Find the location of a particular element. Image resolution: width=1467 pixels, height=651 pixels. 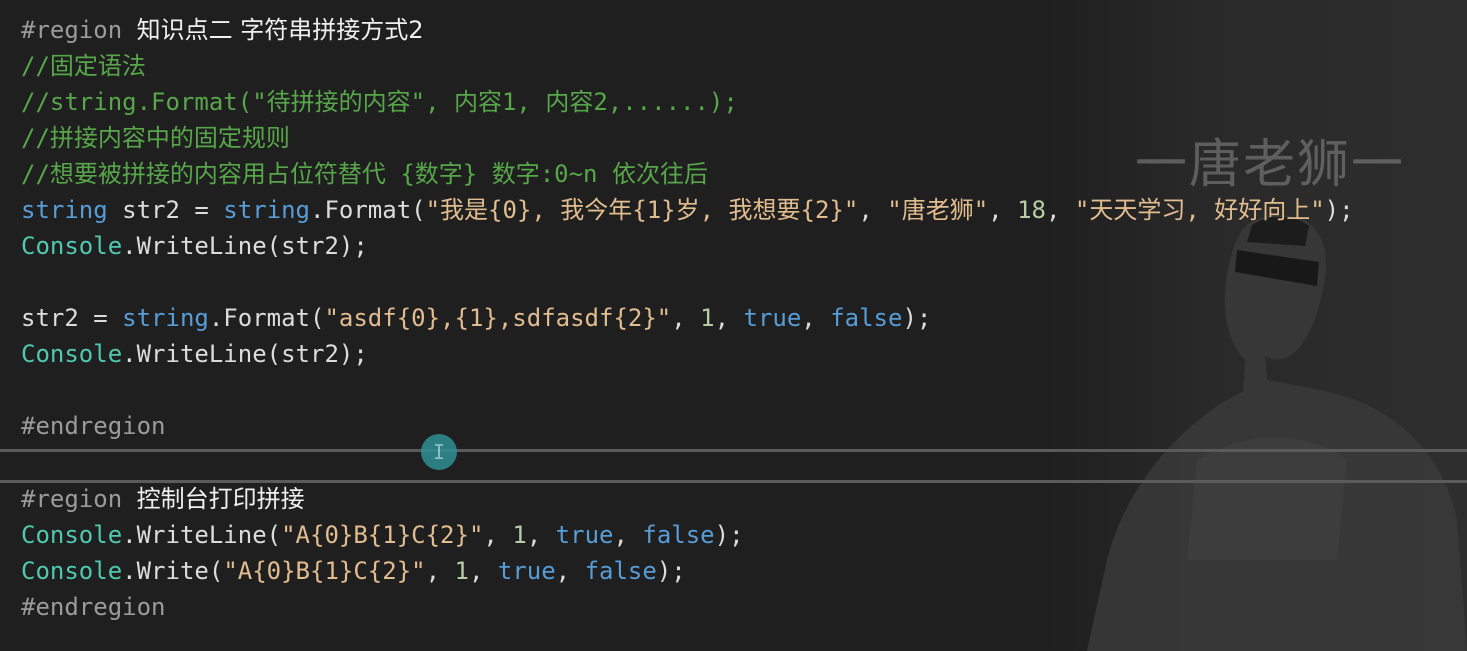

code-line-12: #endregion is located at coordinates (93, 426).